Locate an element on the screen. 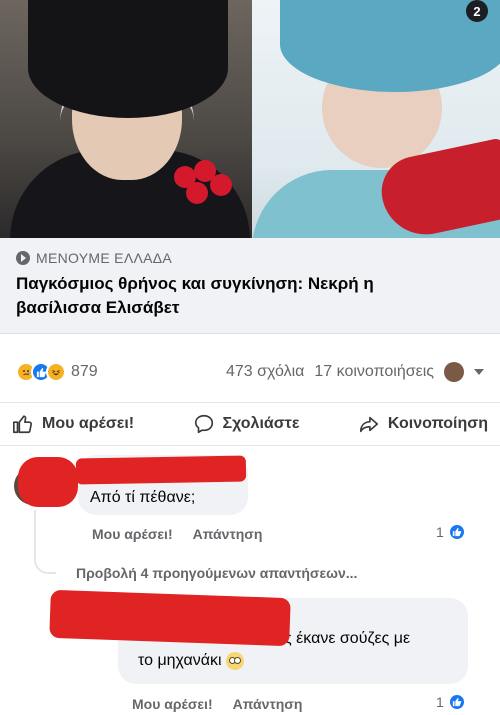  like-label: Μου αρέσει! is located at coordinates (88, 423).